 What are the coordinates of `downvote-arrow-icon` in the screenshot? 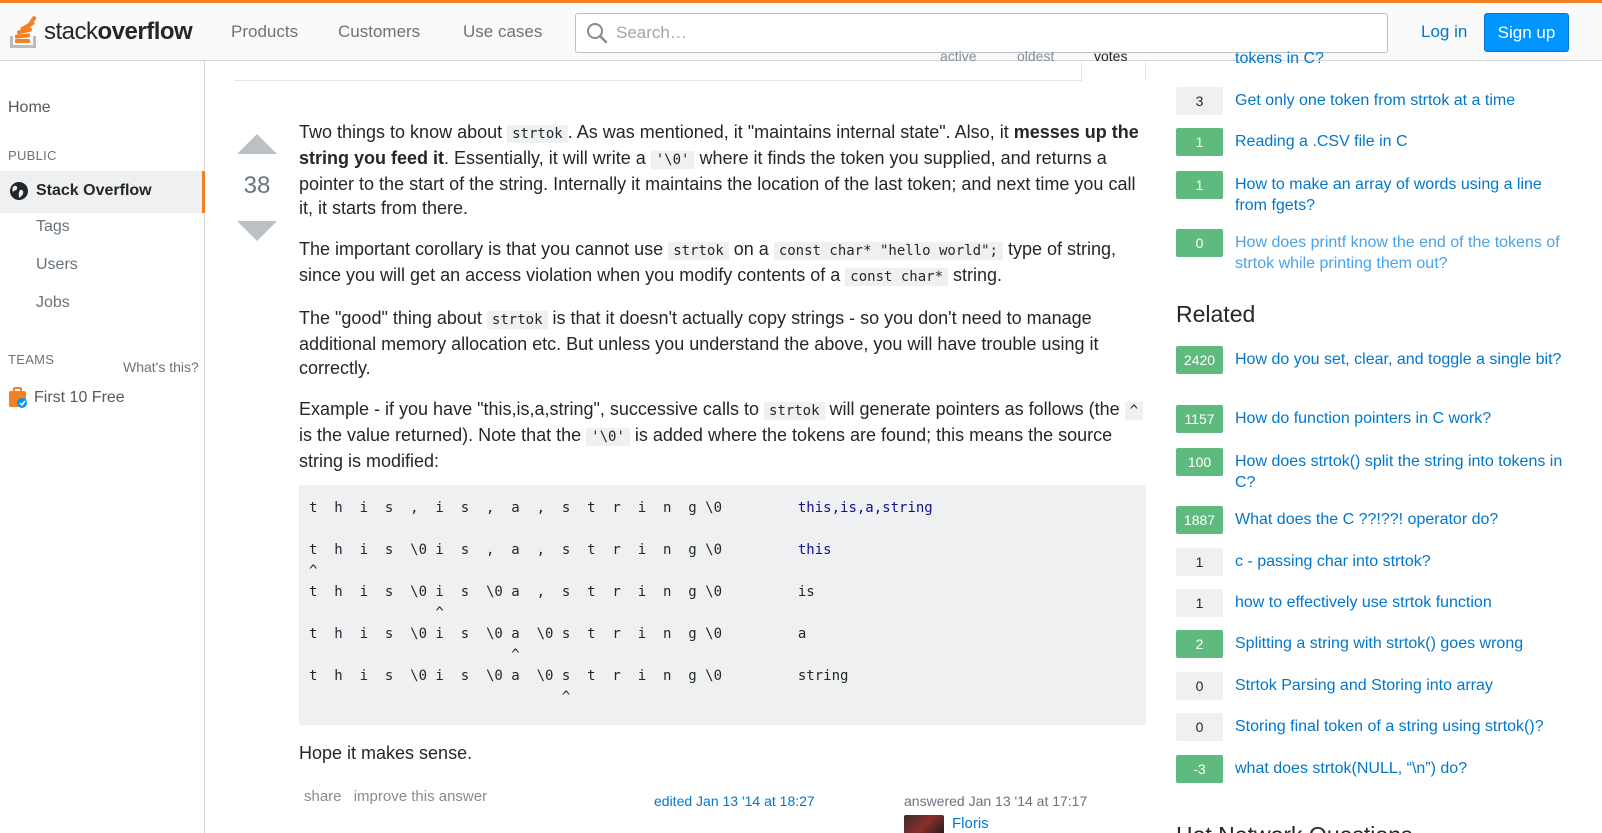 It's located at (257, 231).